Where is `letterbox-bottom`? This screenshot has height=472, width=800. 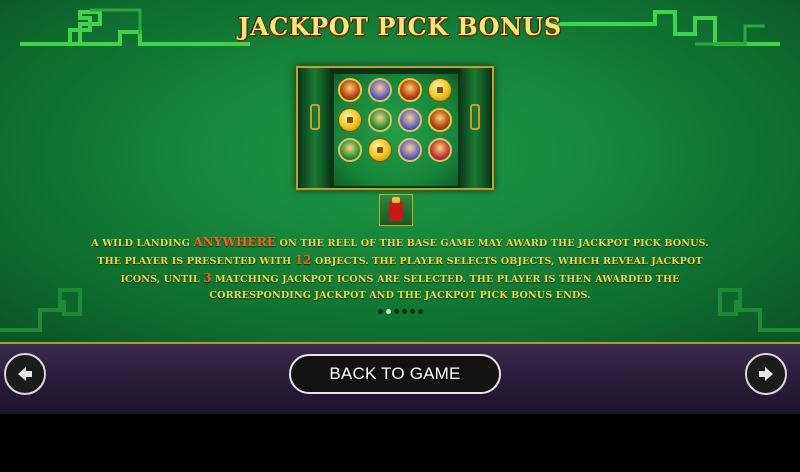
letterbox-bottom is located at coordinates (400, 443).